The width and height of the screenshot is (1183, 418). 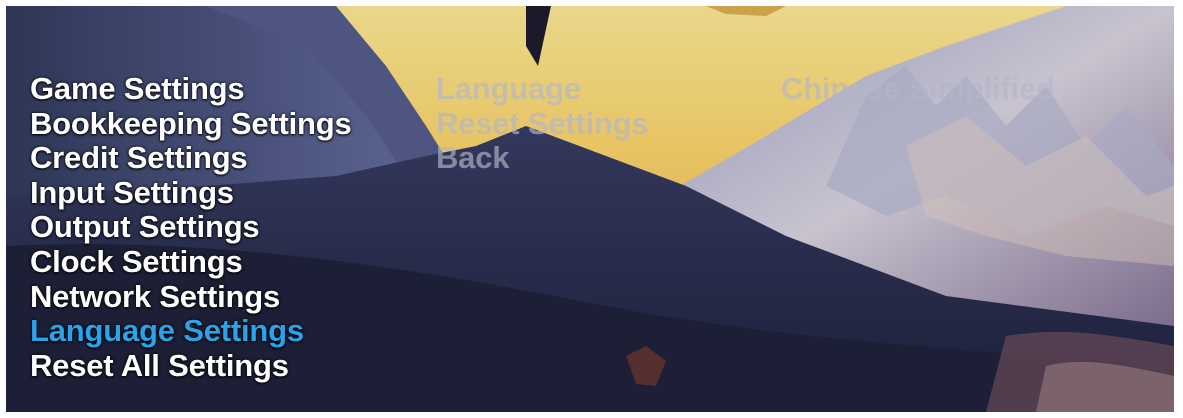 What do you see at coordinates (542, 158) in the screenshot?
I see `submenu-item-back: Back` at bounding box center [542, 158].